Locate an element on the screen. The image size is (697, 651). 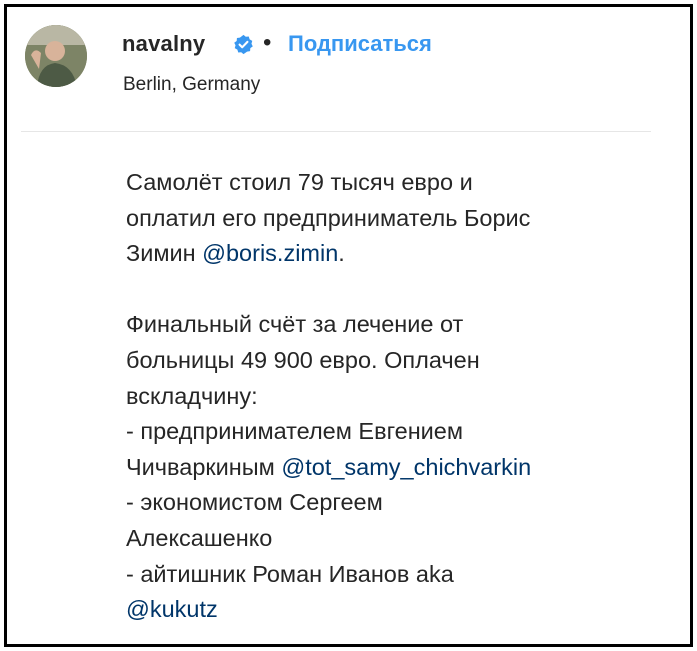
header-divider is located at coordinates (336, 131).